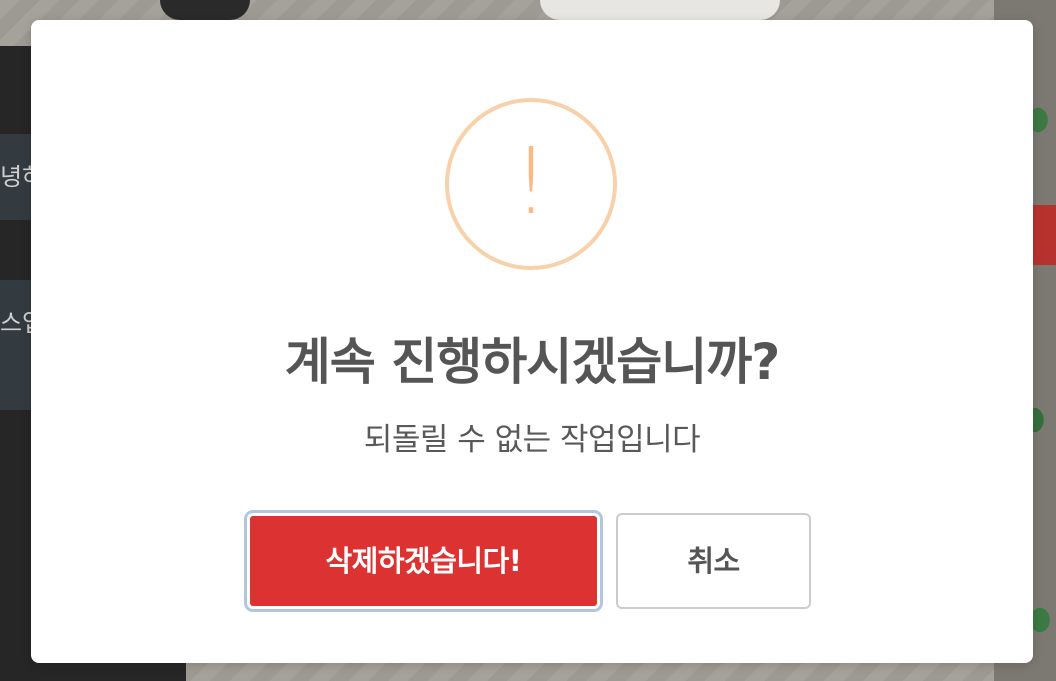  What do you see at coordinates (532, 362) in the screenshot?
I see `dialog-title: 계속 진행하시겠습니까?` at bounding box center [532, 362].